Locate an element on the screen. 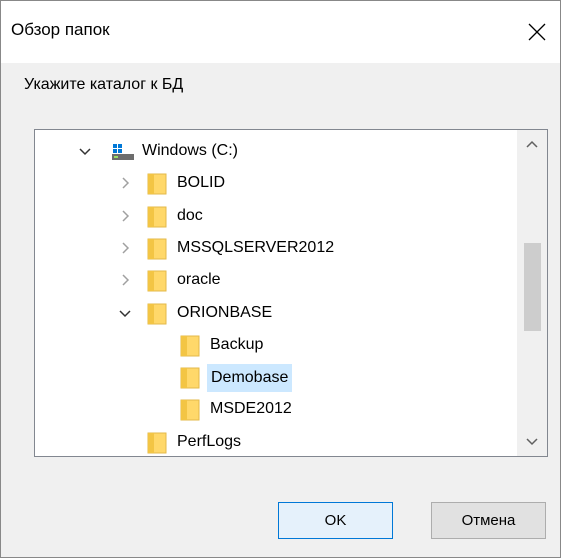 The width and height of the screenshot is (561, 558). scroll-down-button is located at coordinates (532, 442).